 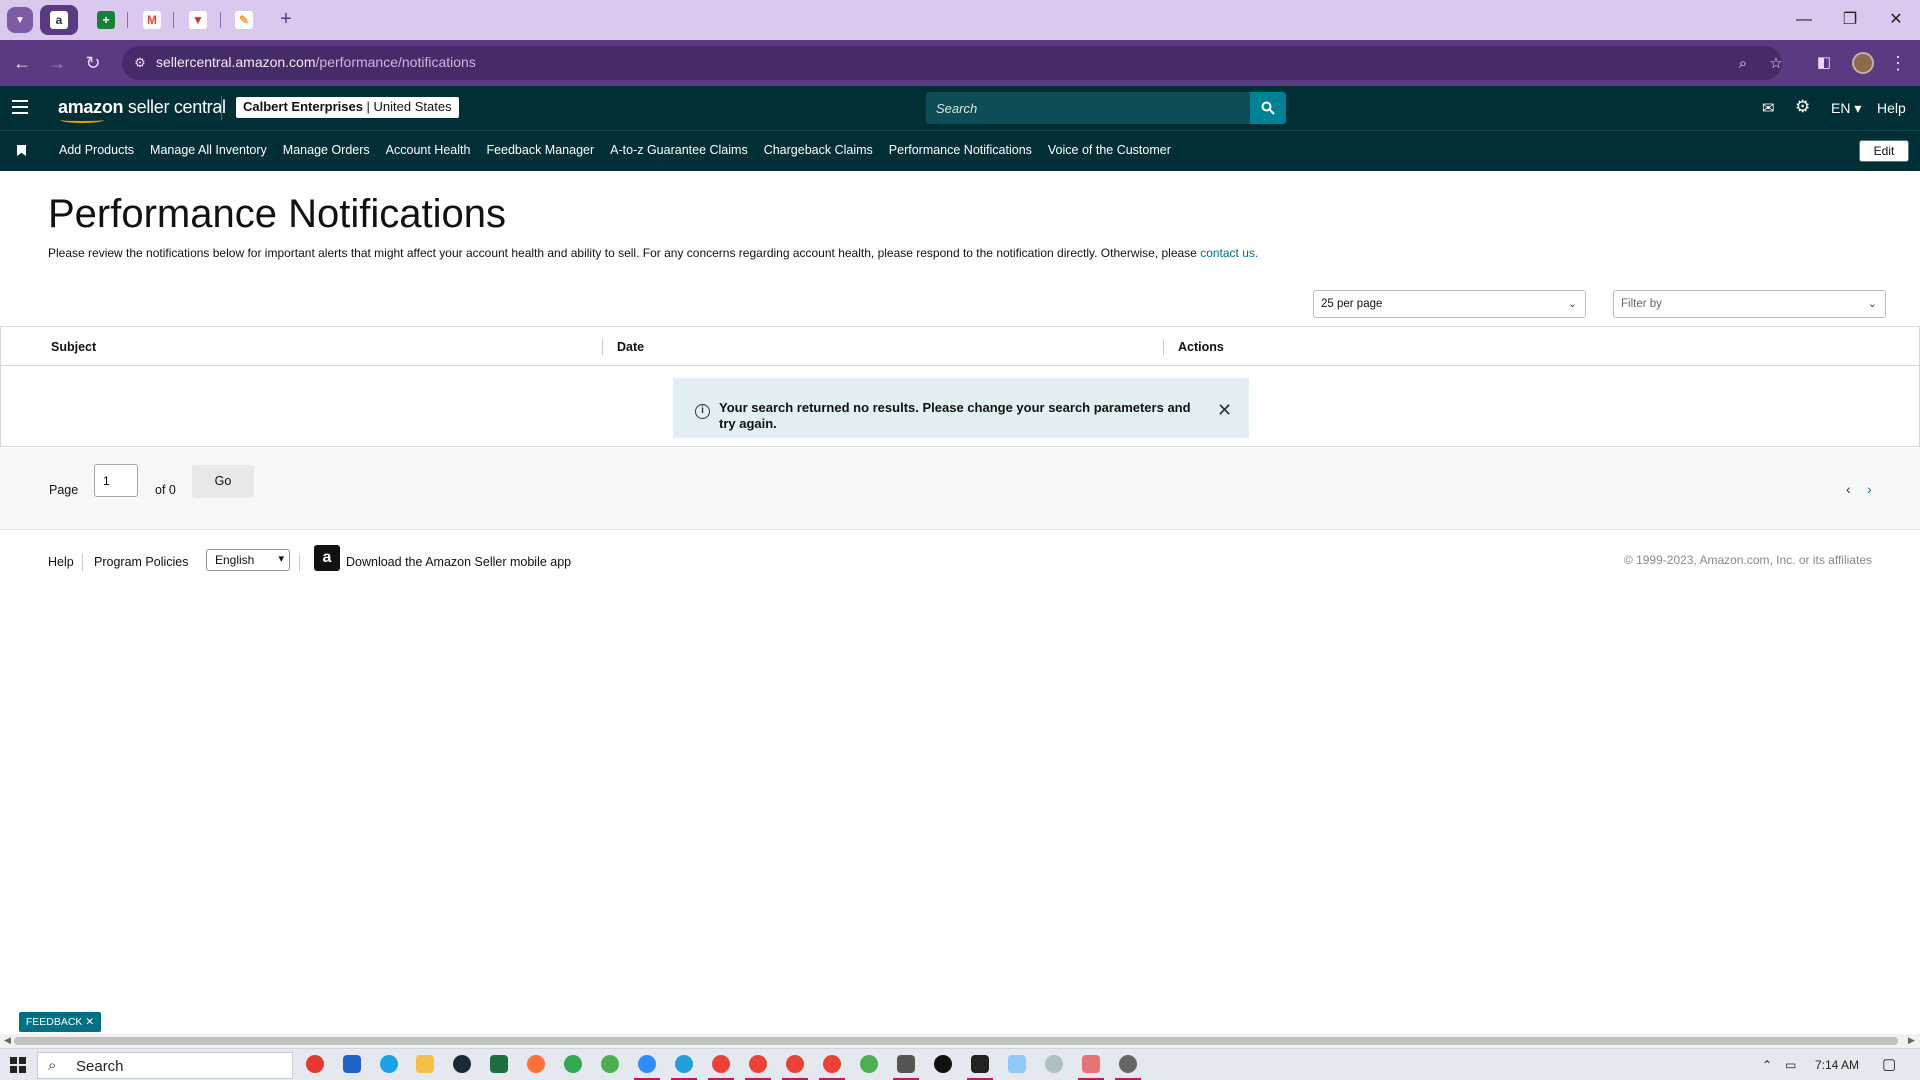 I want to click on header-search, so click(x=1106, y=108).